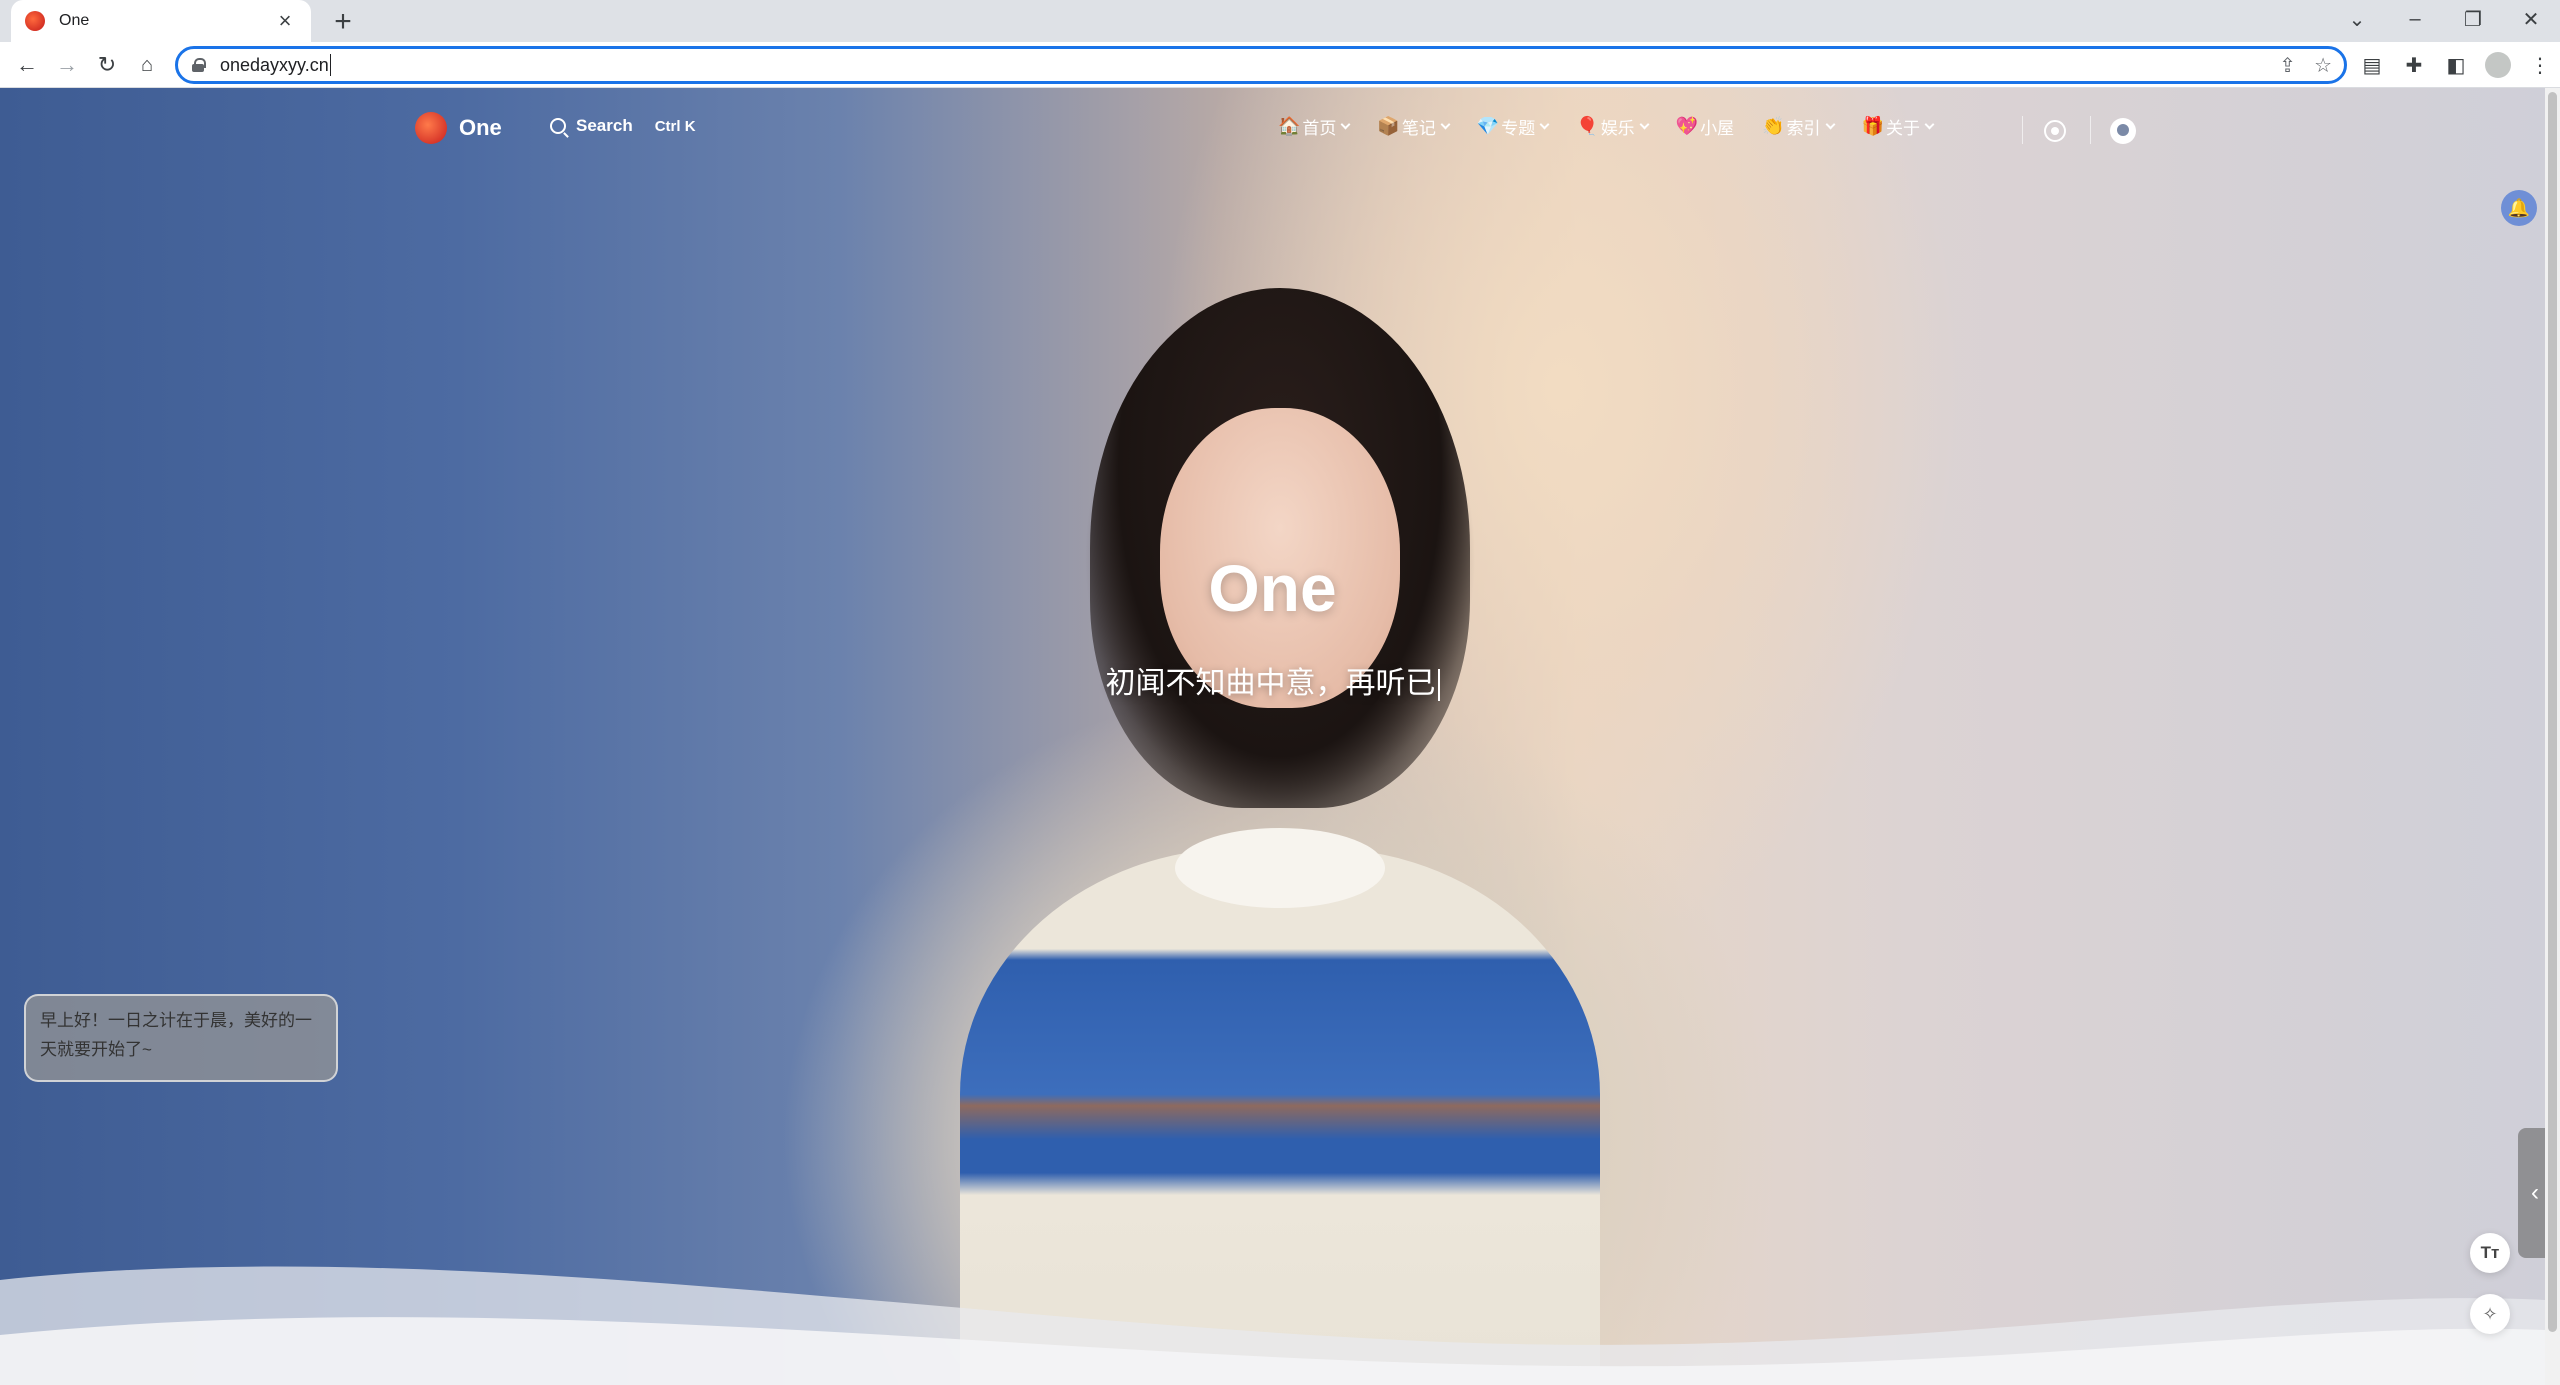  I want to click on search-button: Search Ctrl K, so click(623, 126).